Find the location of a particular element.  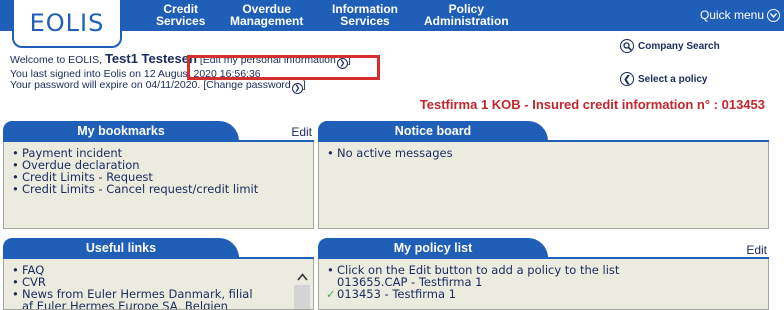

eolis-logo: EOLIS is located at coordinates (67, 24).